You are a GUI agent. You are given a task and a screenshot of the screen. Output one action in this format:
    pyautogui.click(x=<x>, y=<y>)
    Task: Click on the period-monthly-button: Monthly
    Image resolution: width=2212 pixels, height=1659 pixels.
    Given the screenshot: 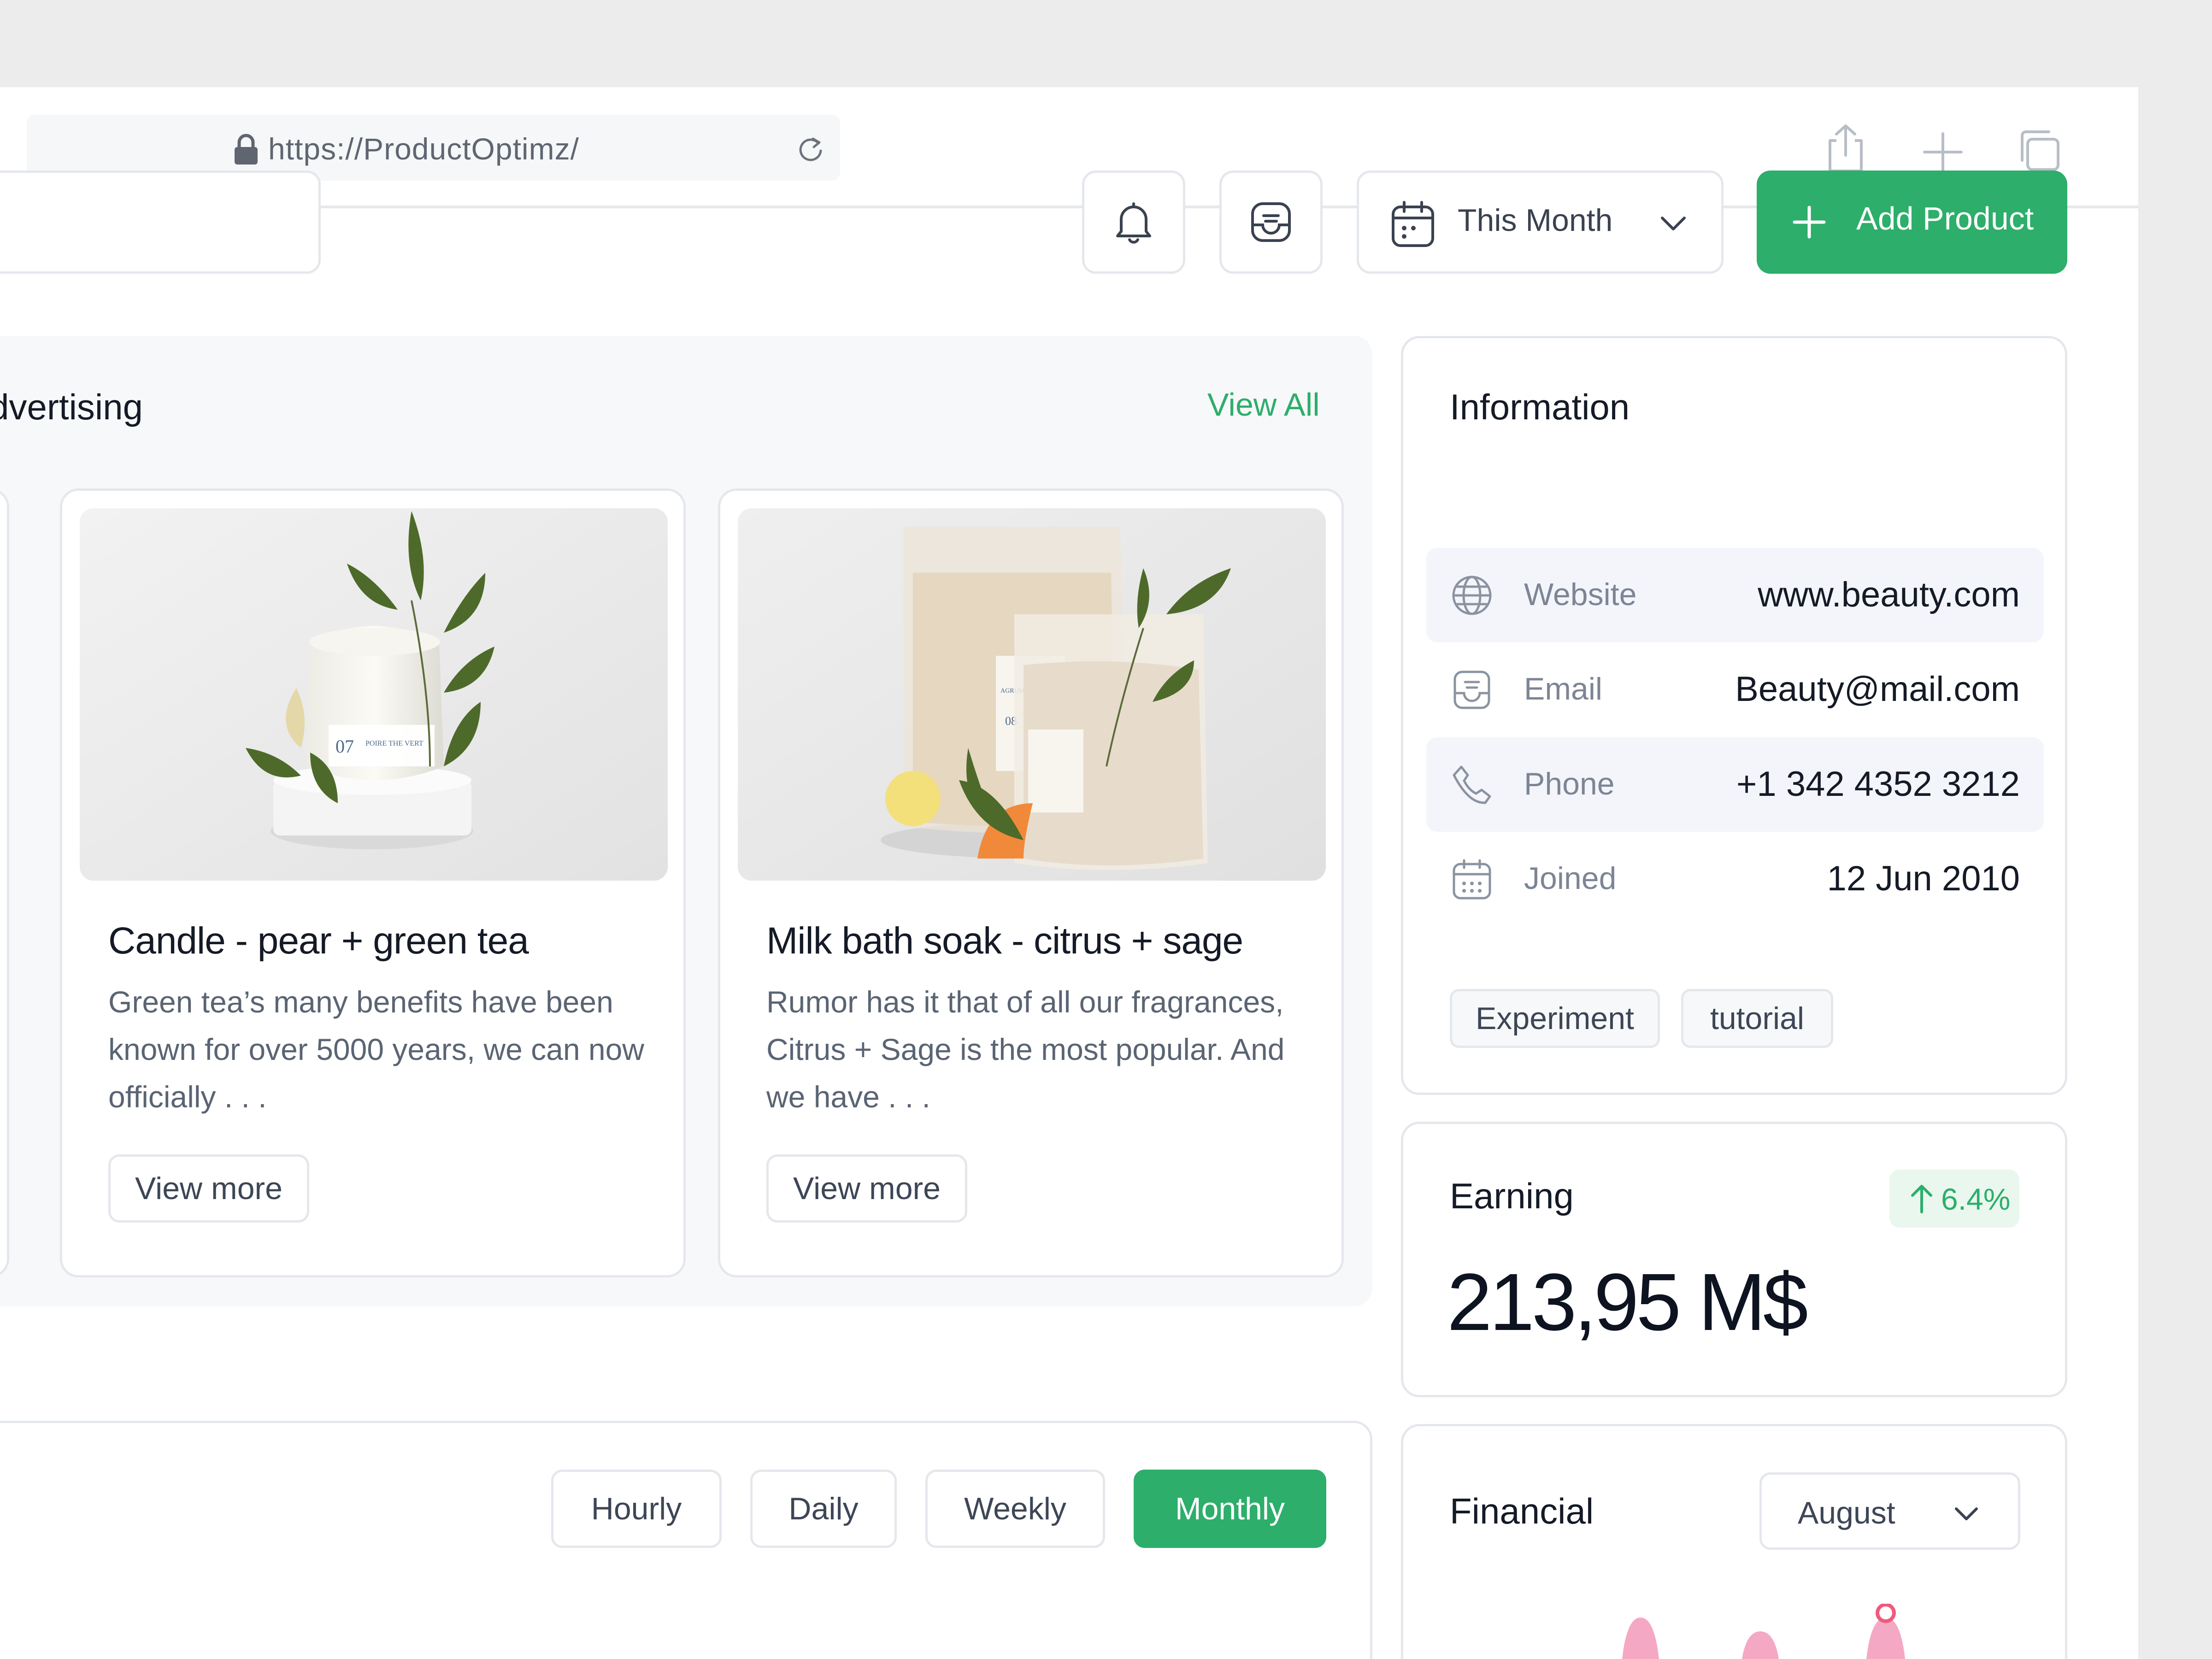 What is the action you would take?
    pyautogui.click(x=1230, y=1509)
    